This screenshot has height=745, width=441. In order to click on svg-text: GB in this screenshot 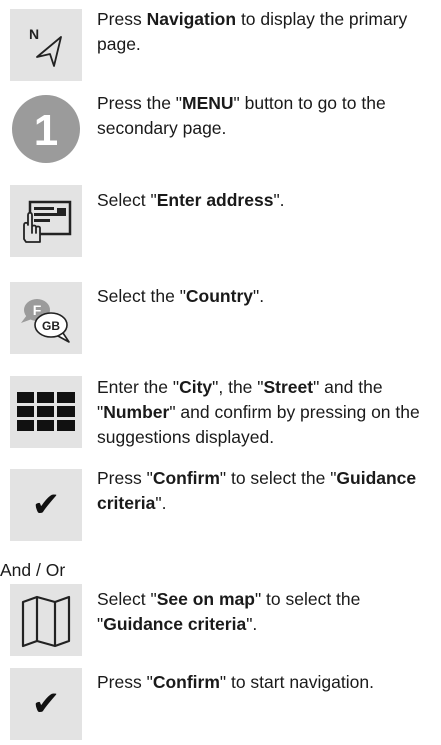, I will do `click(51, 326)`.